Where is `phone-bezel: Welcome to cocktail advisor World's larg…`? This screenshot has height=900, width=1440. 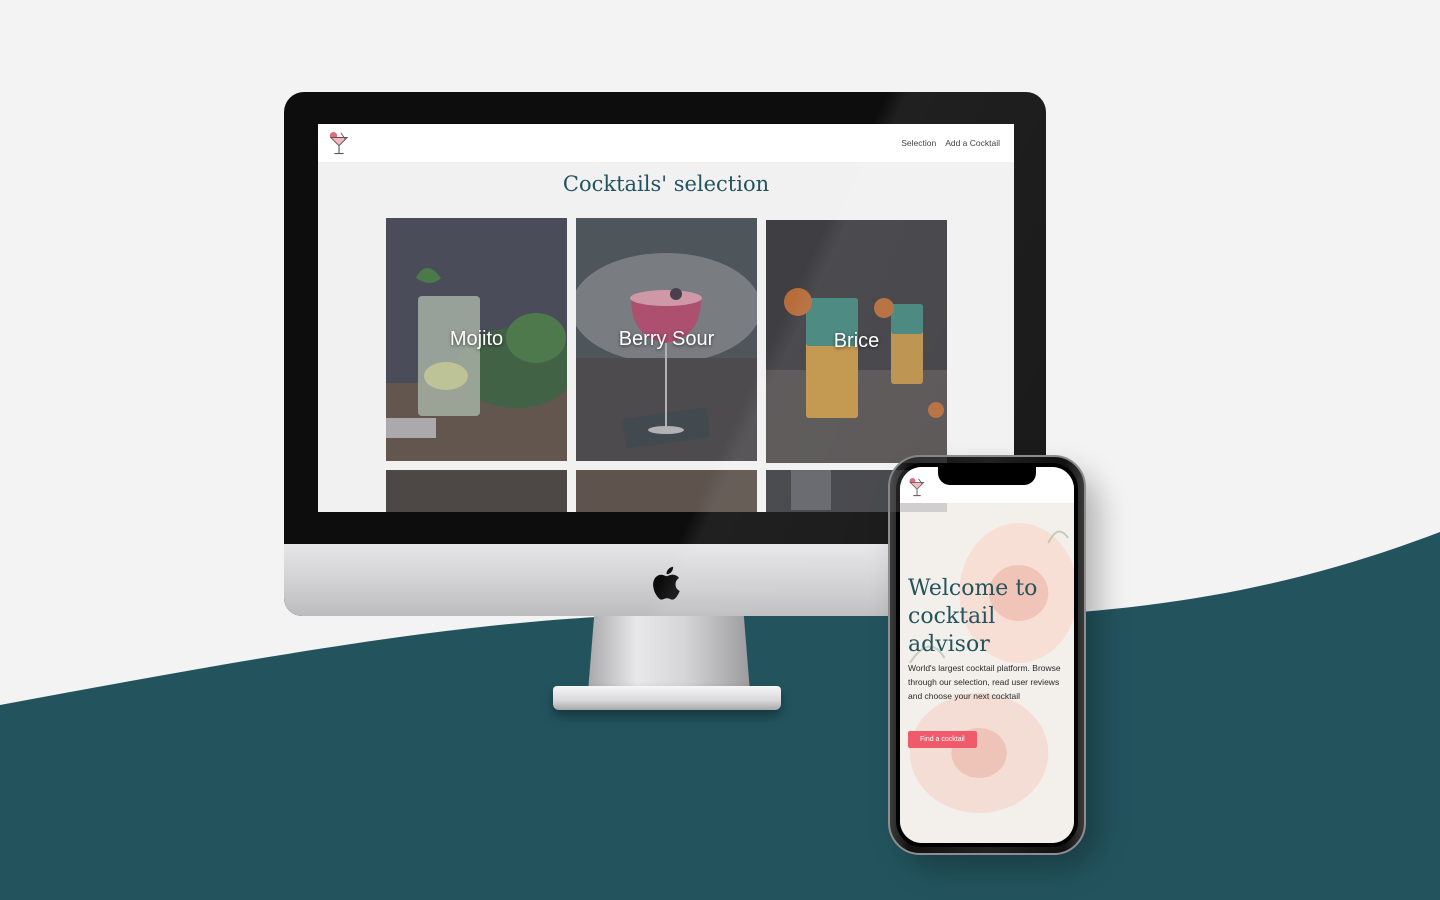 phone-bezel: Welcome to cocktail advisor World's larg… is located at coordinates (987, 655).